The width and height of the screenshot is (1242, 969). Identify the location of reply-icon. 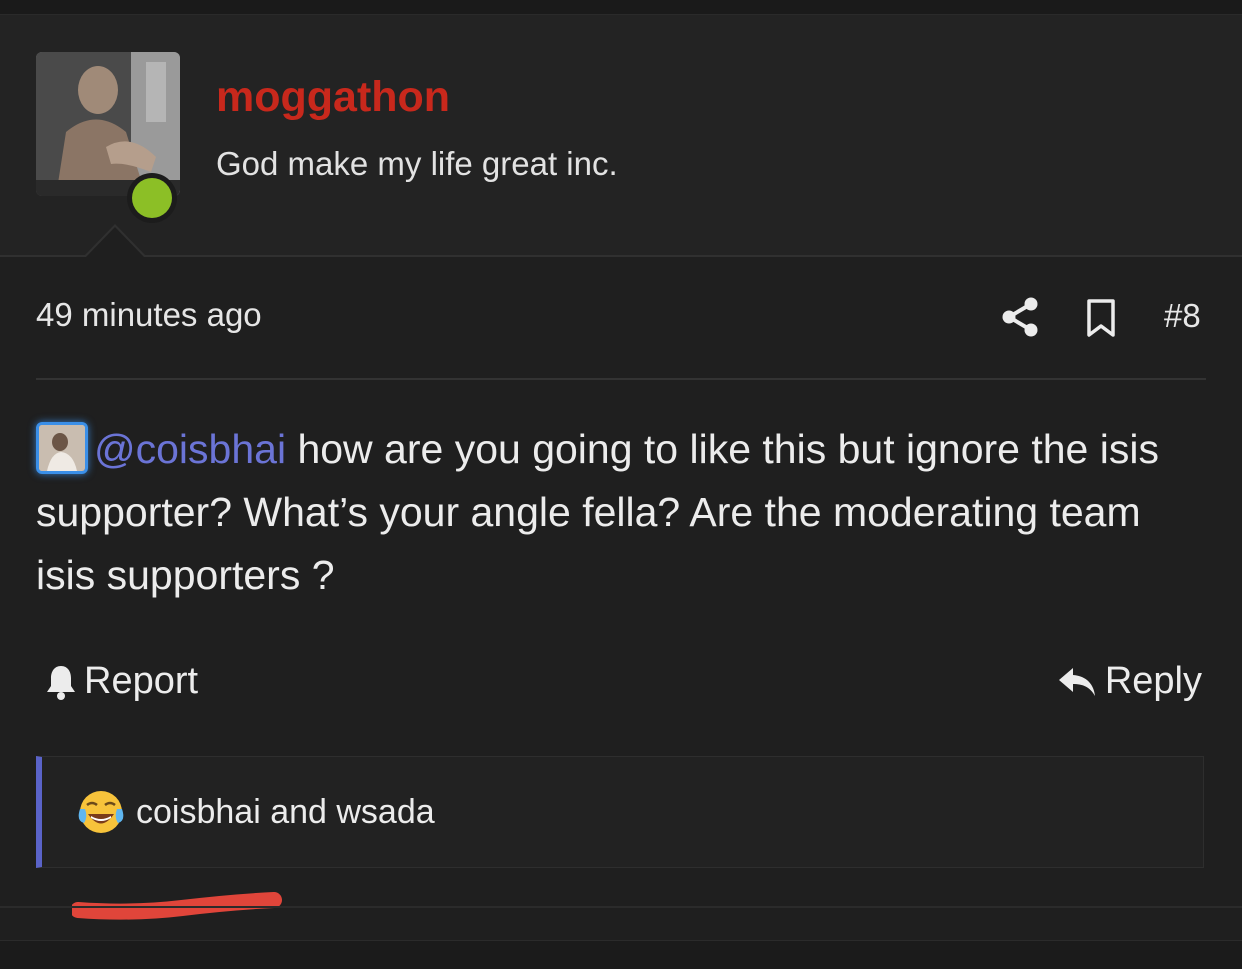
(1076, 681).